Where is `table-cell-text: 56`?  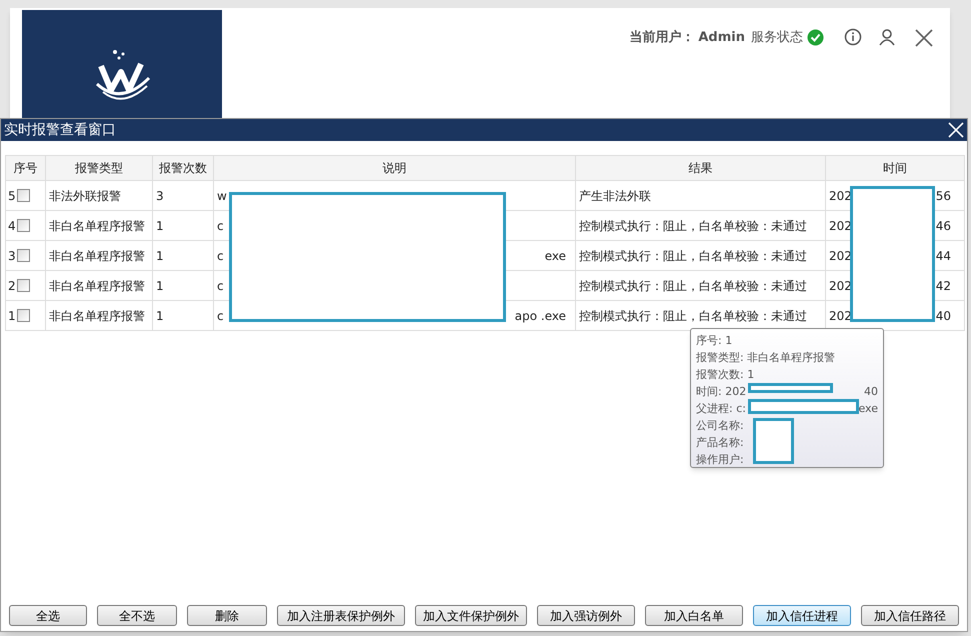 table-cell-text: 56 is located at coordinates (943, 196).